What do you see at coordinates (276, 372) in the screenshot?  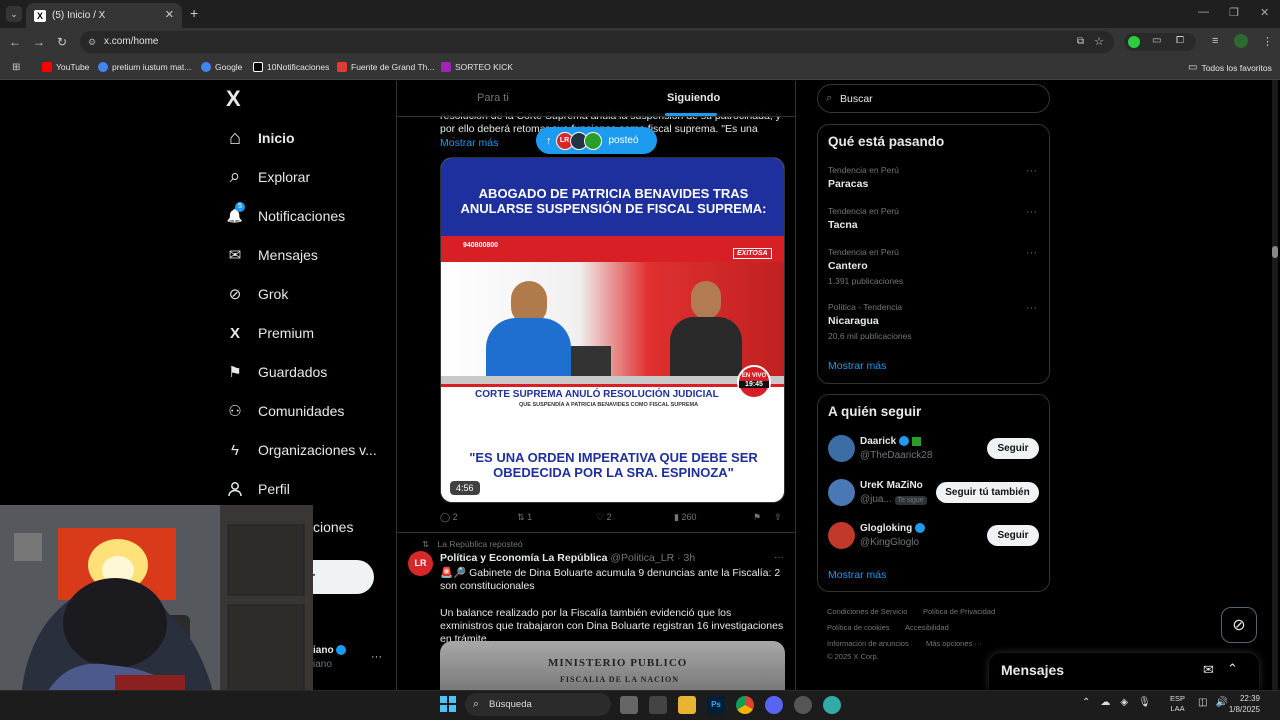 I see `nav-item-guardados: ⚑ Guardados` at bounding box center [276, 372].